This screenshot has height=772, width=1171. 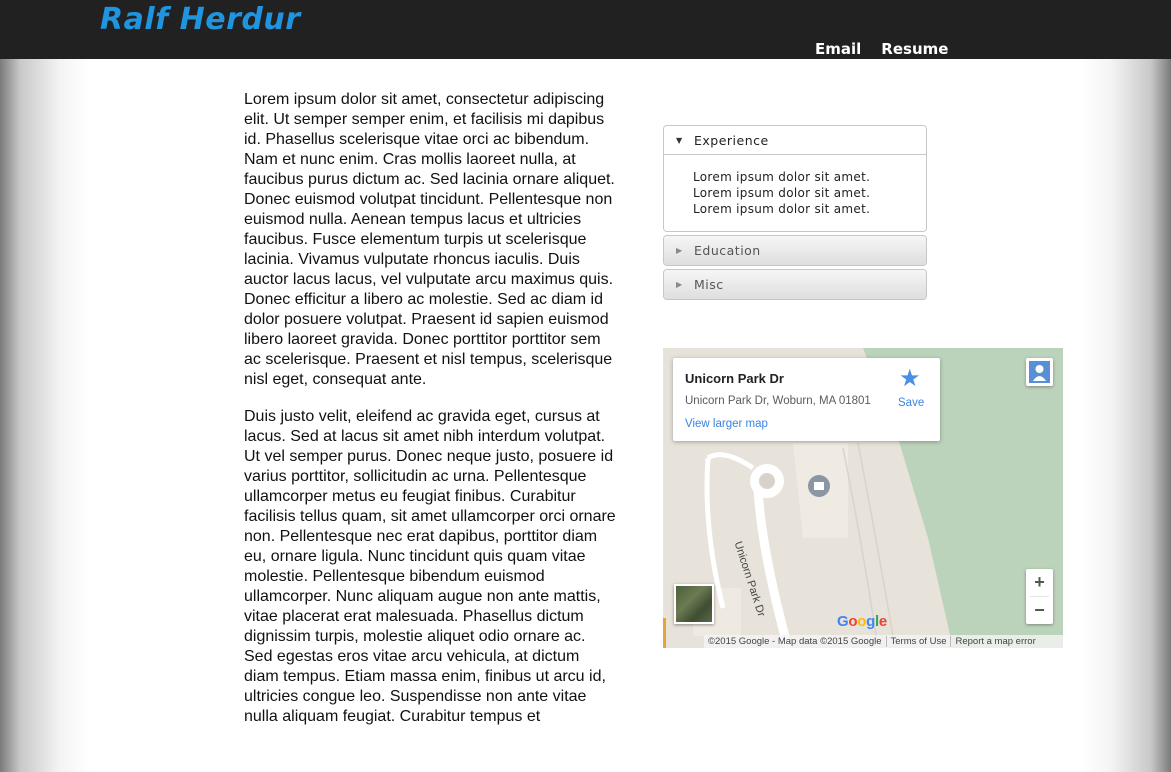 I want to click on accordion-section-misc: ▶ Misc, so click(x=795, y=284).